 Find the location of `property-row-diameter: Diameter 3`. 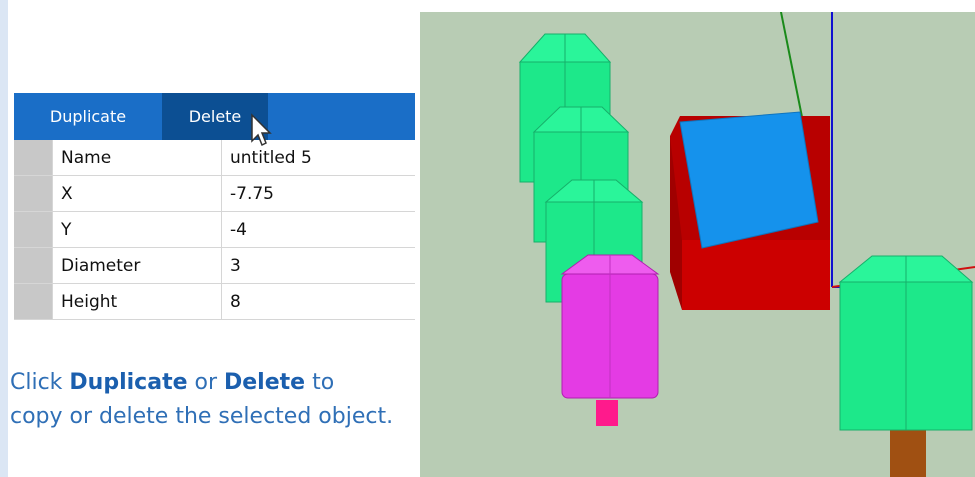

property-row-diameter: Diameter 3 is located at coordinates (214, 266).